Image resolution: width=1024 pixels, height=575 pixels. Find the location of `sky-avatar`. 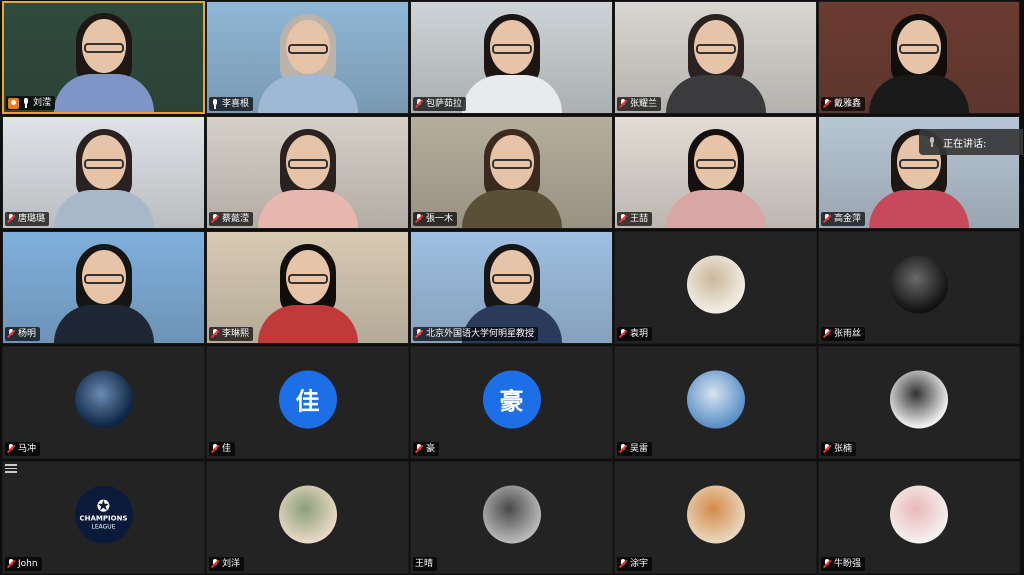

sky-avatar is located at coordinates (715, 399).